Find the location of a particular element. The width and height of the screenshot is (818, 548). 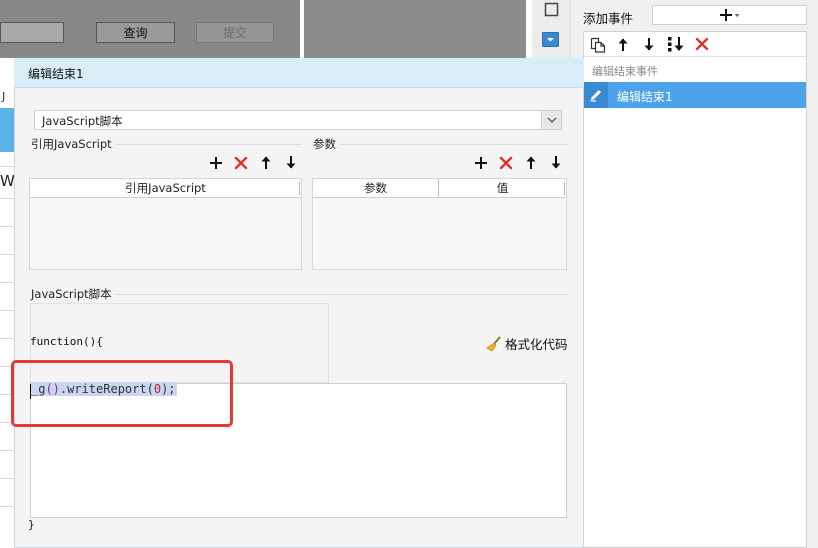

arrow-down-icon is located at coordinates (649, 44).